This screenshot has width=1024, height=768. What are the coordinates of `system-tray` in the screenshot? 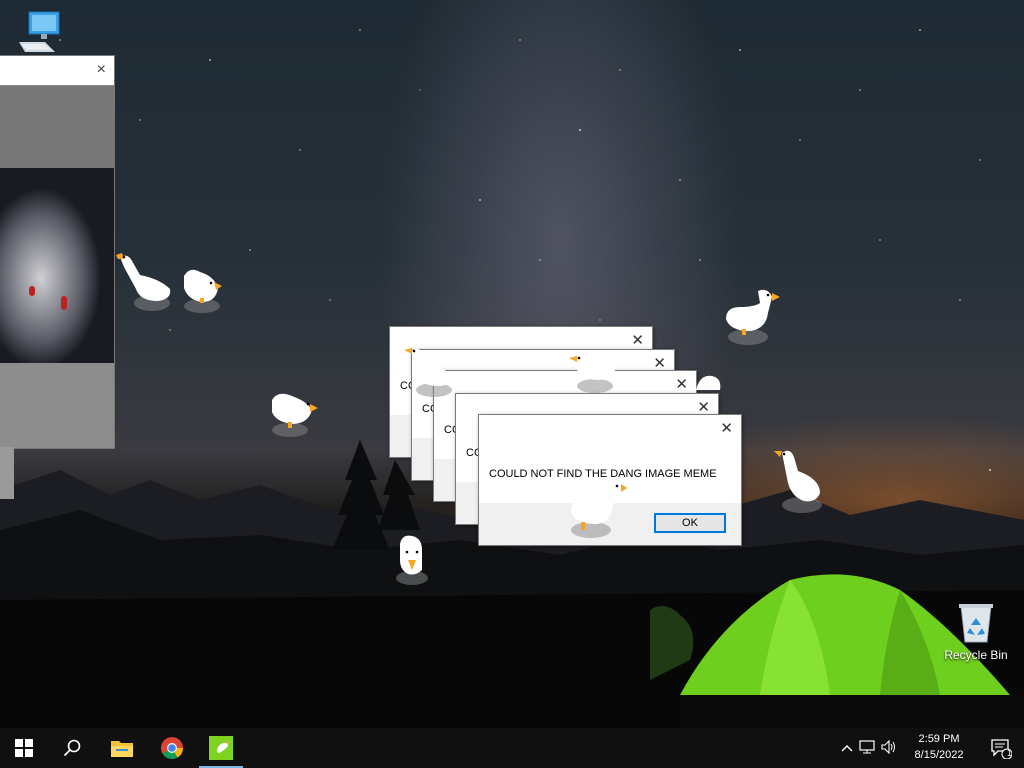 It's located at (869, 748).